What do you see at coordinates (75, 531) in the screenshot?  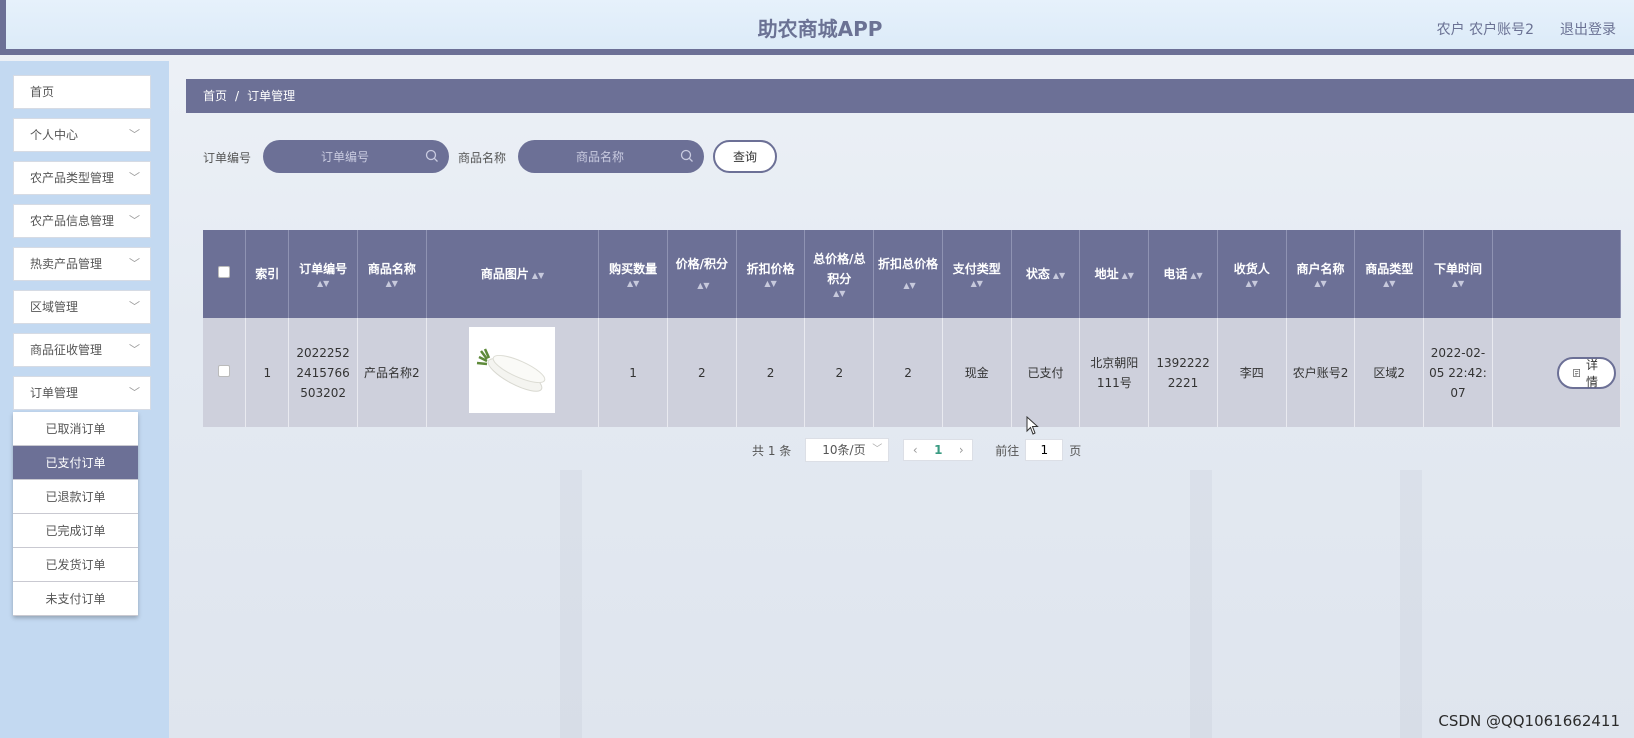 I see `submenu-completed-orders: 已完成订单` at bounding box center [75, 531].